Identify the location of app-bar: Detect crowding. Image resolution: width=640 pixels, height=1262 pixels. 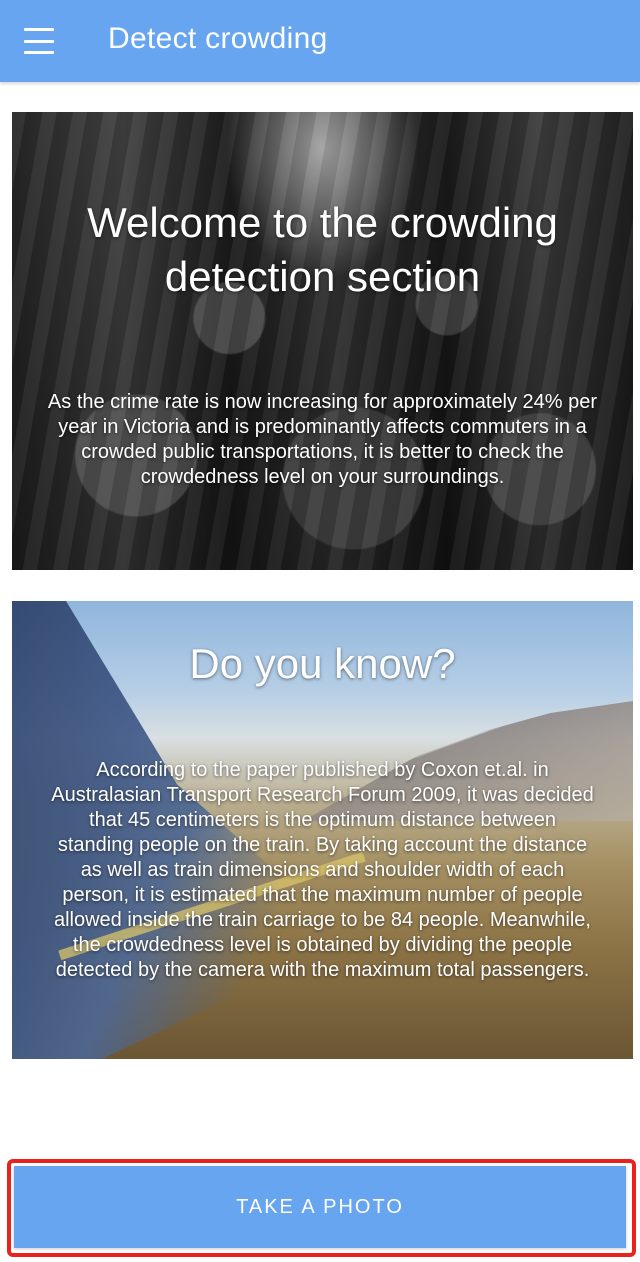
(320, 41).